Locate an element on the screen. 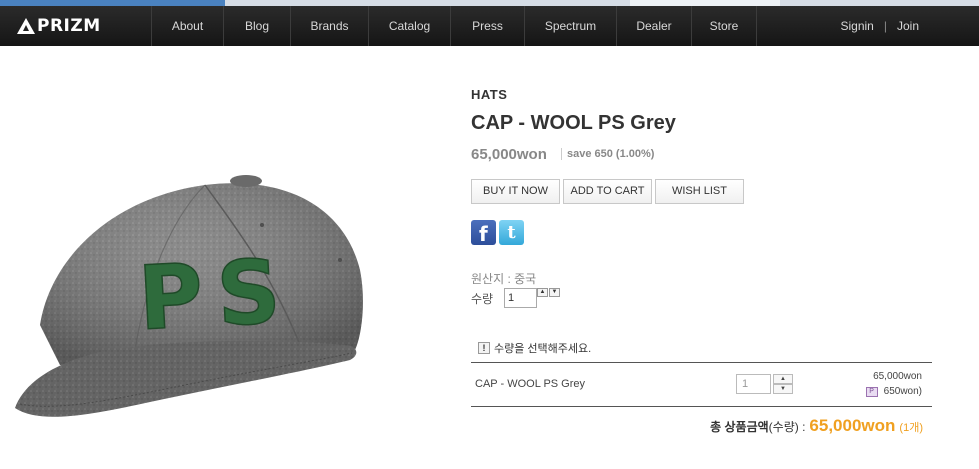 The height and width of the screenshot is (469, 979). notice-text: 수량을 선택해주세요. is located at coordinates (543, 349).